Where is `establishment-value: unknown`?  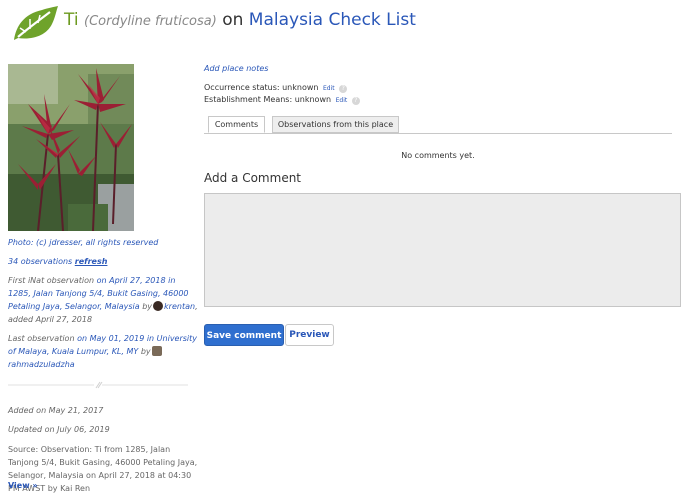 establishment-value: unknown is located at coordinates (313, 99).